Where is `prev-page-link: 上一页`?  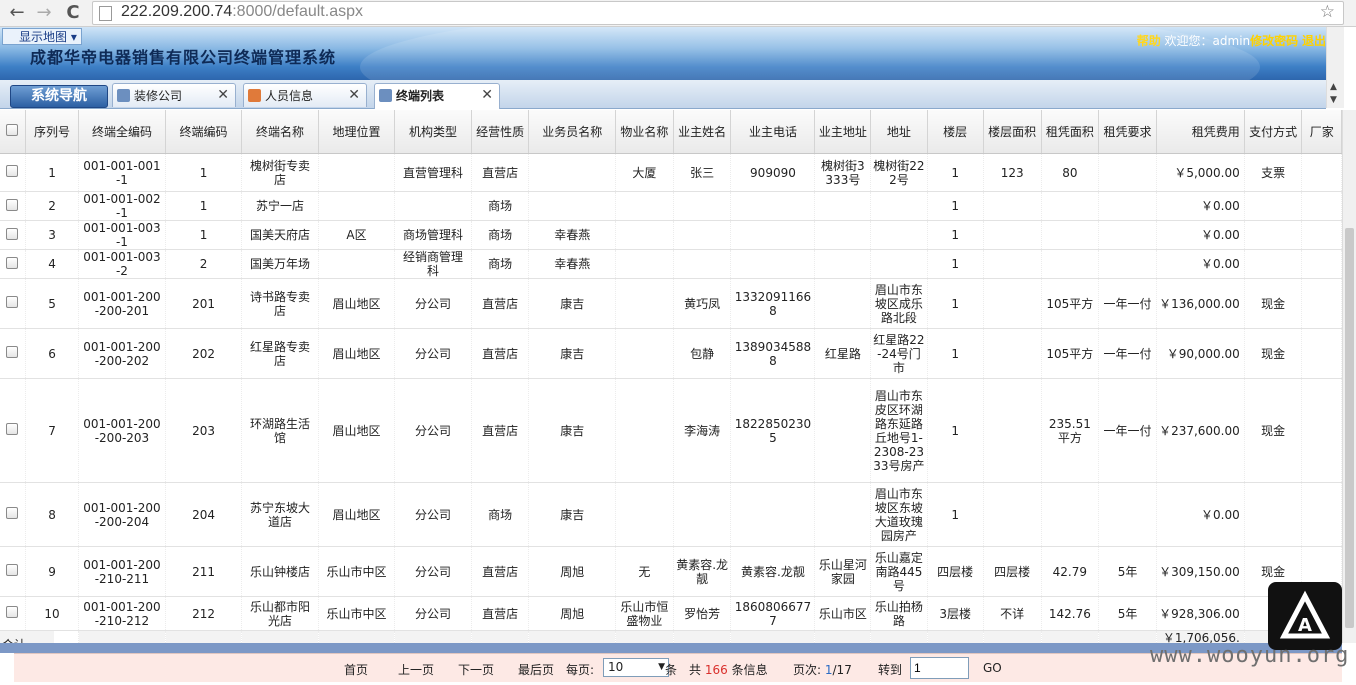 prev-page-link: 上一页 is located at coordinates (416, 669).